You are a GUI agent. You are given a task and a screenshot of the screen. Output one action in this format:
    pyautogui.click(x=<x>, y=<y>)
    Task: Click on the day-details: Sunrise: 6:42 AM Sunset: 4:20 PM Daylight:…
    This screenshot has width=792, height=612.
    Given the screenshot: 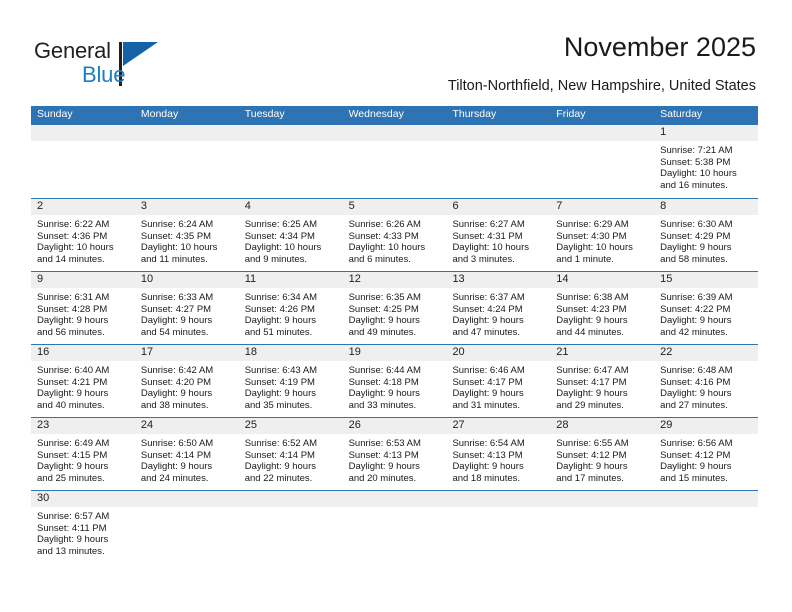 What is the action you would take?
    pyautogui.click(x=187, y=386)
    